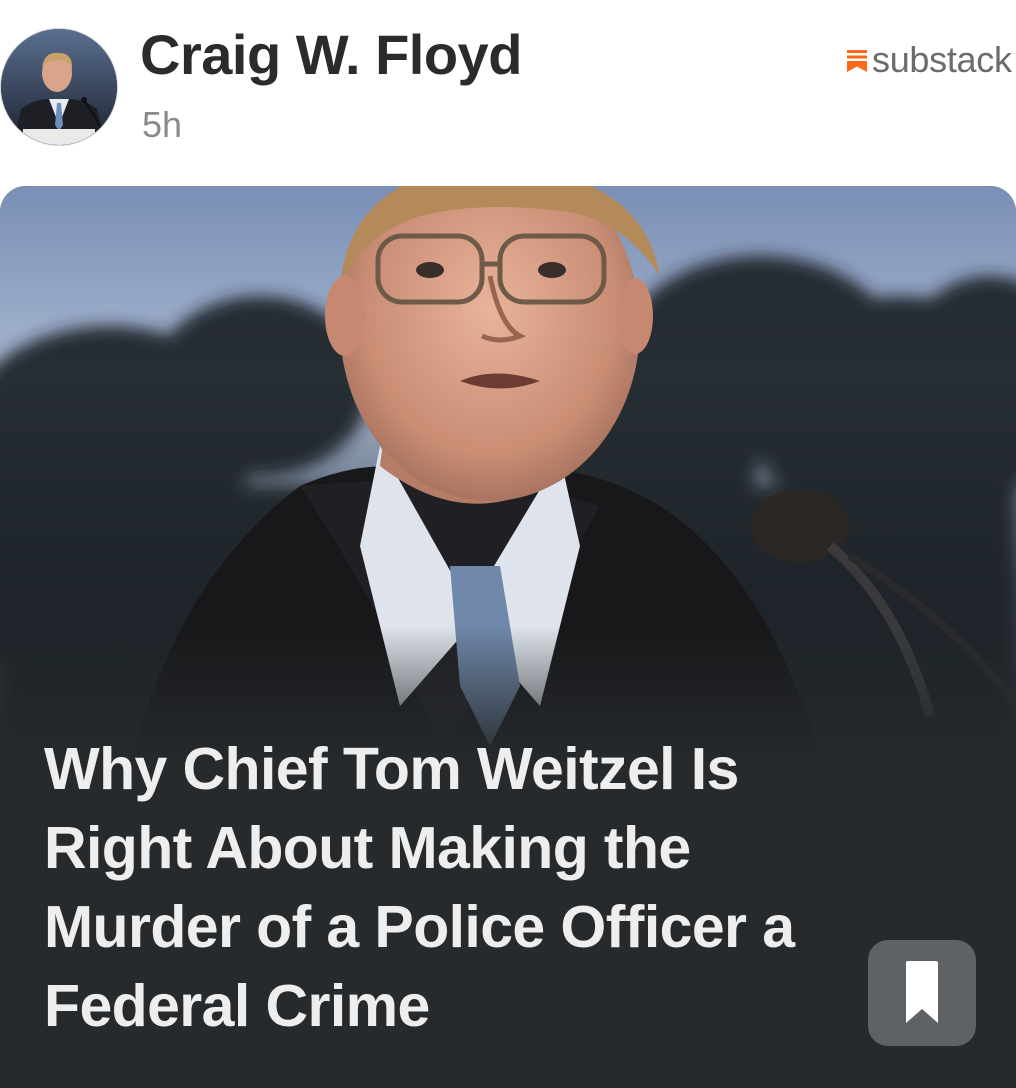  I want to click on source-badge: substack, so click(931, 60).